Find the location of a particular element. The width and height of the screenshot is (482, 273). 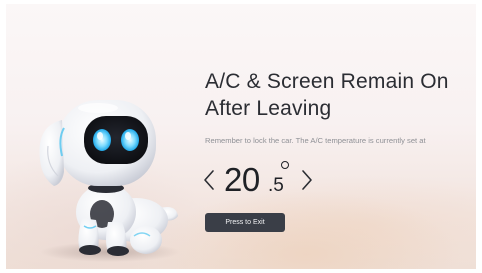

press-to-exit-button: Press to Exit is located at coordinates (245, 222).